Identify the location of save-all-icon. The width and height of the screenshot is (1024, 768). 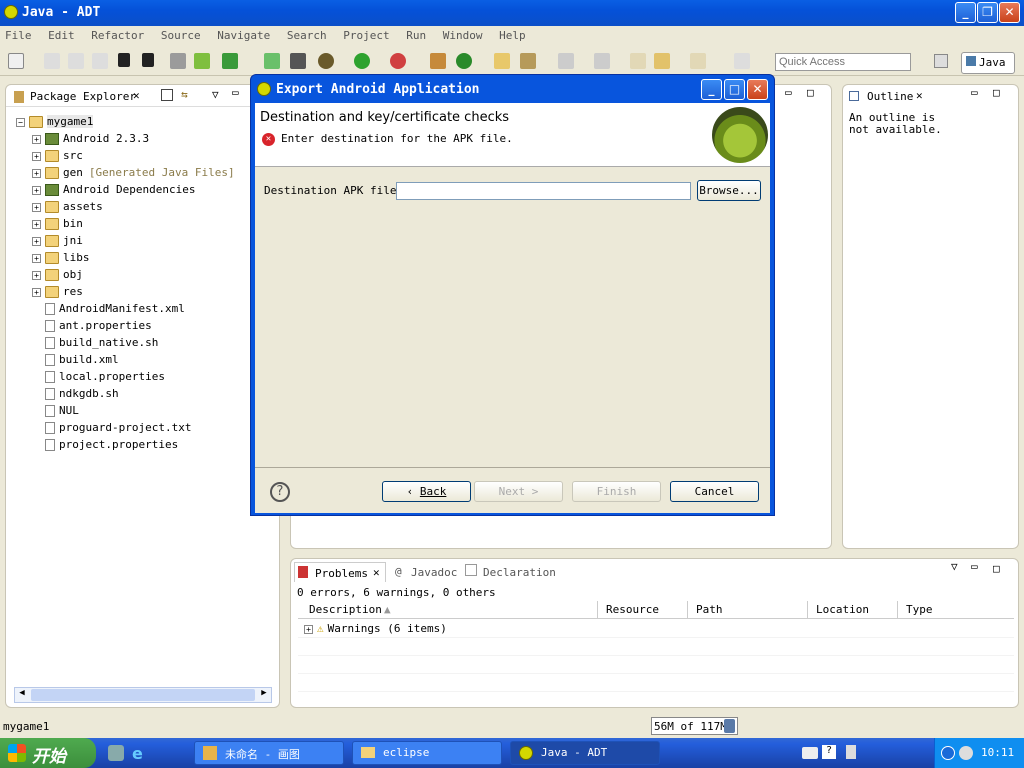
(76, 61).